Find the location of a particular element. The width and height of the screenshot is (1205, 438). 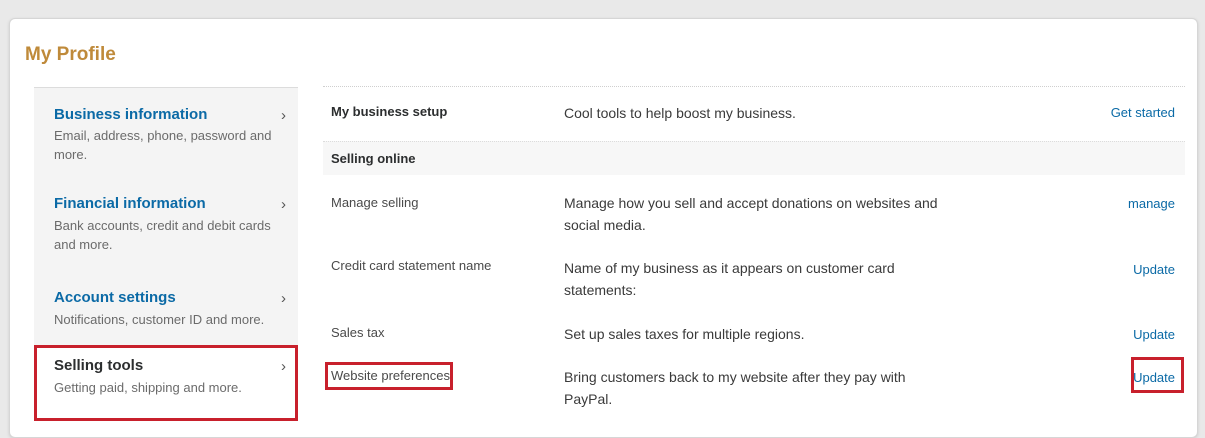

sidebar-item-title: Financial information is located at coordinates (130, 203).